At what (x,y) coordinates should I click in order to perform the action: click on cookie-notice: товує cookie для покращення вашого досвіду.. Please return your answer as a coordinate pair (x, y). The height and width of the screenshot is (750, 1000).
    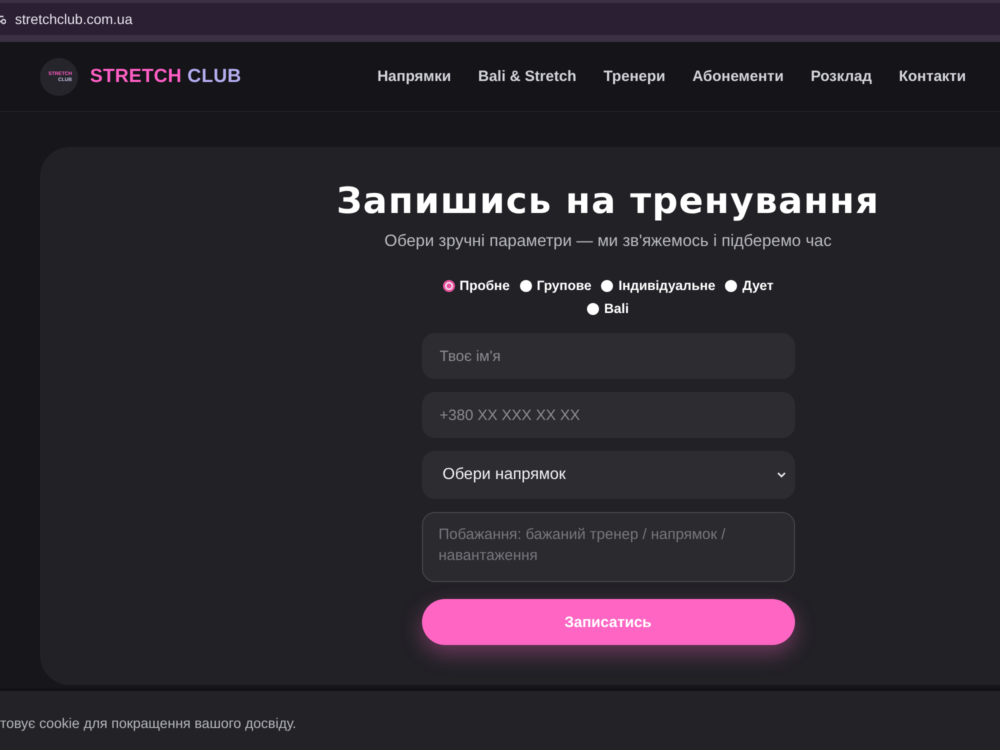
    Looking at the image, I should click on (149, 723).